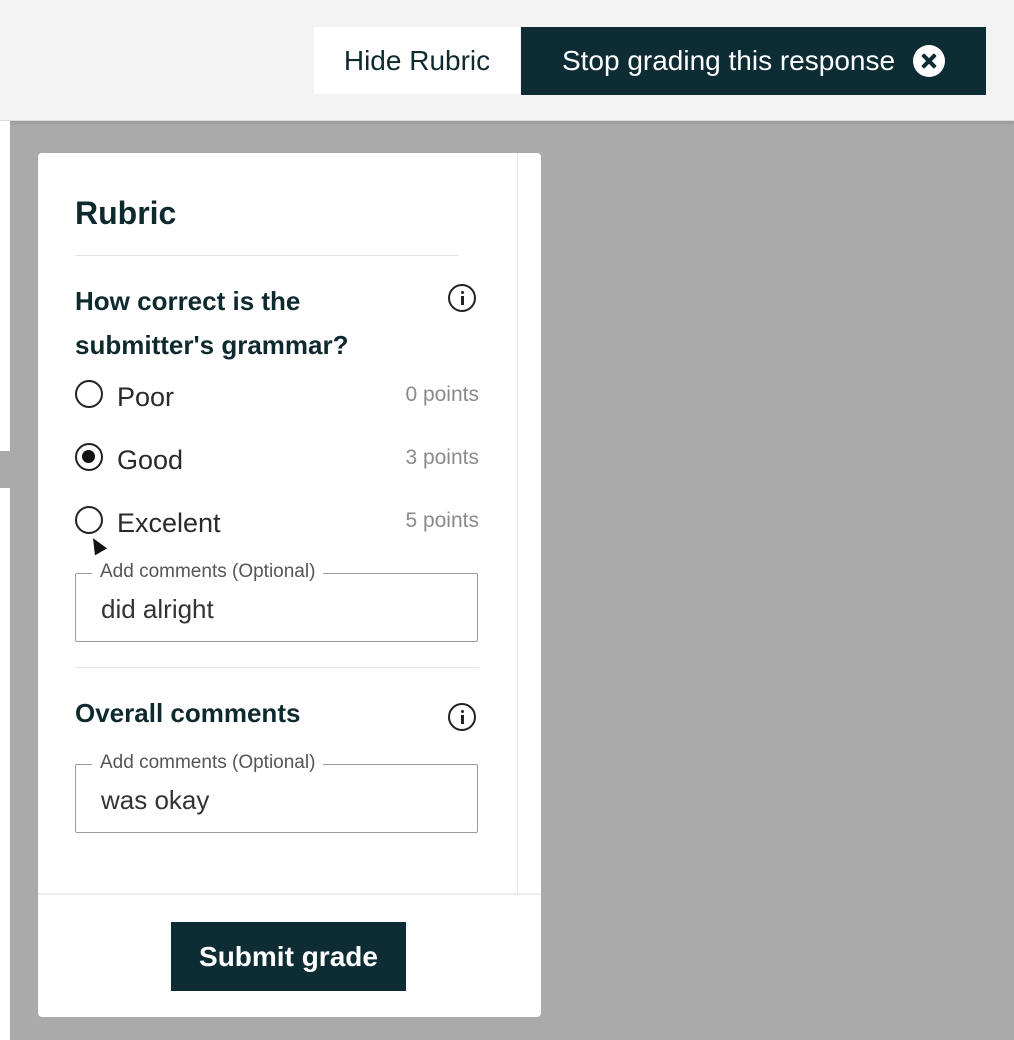 This screenshot has height=1040, width=1014. I want to click on option-label: Poor, so click(146, 397).